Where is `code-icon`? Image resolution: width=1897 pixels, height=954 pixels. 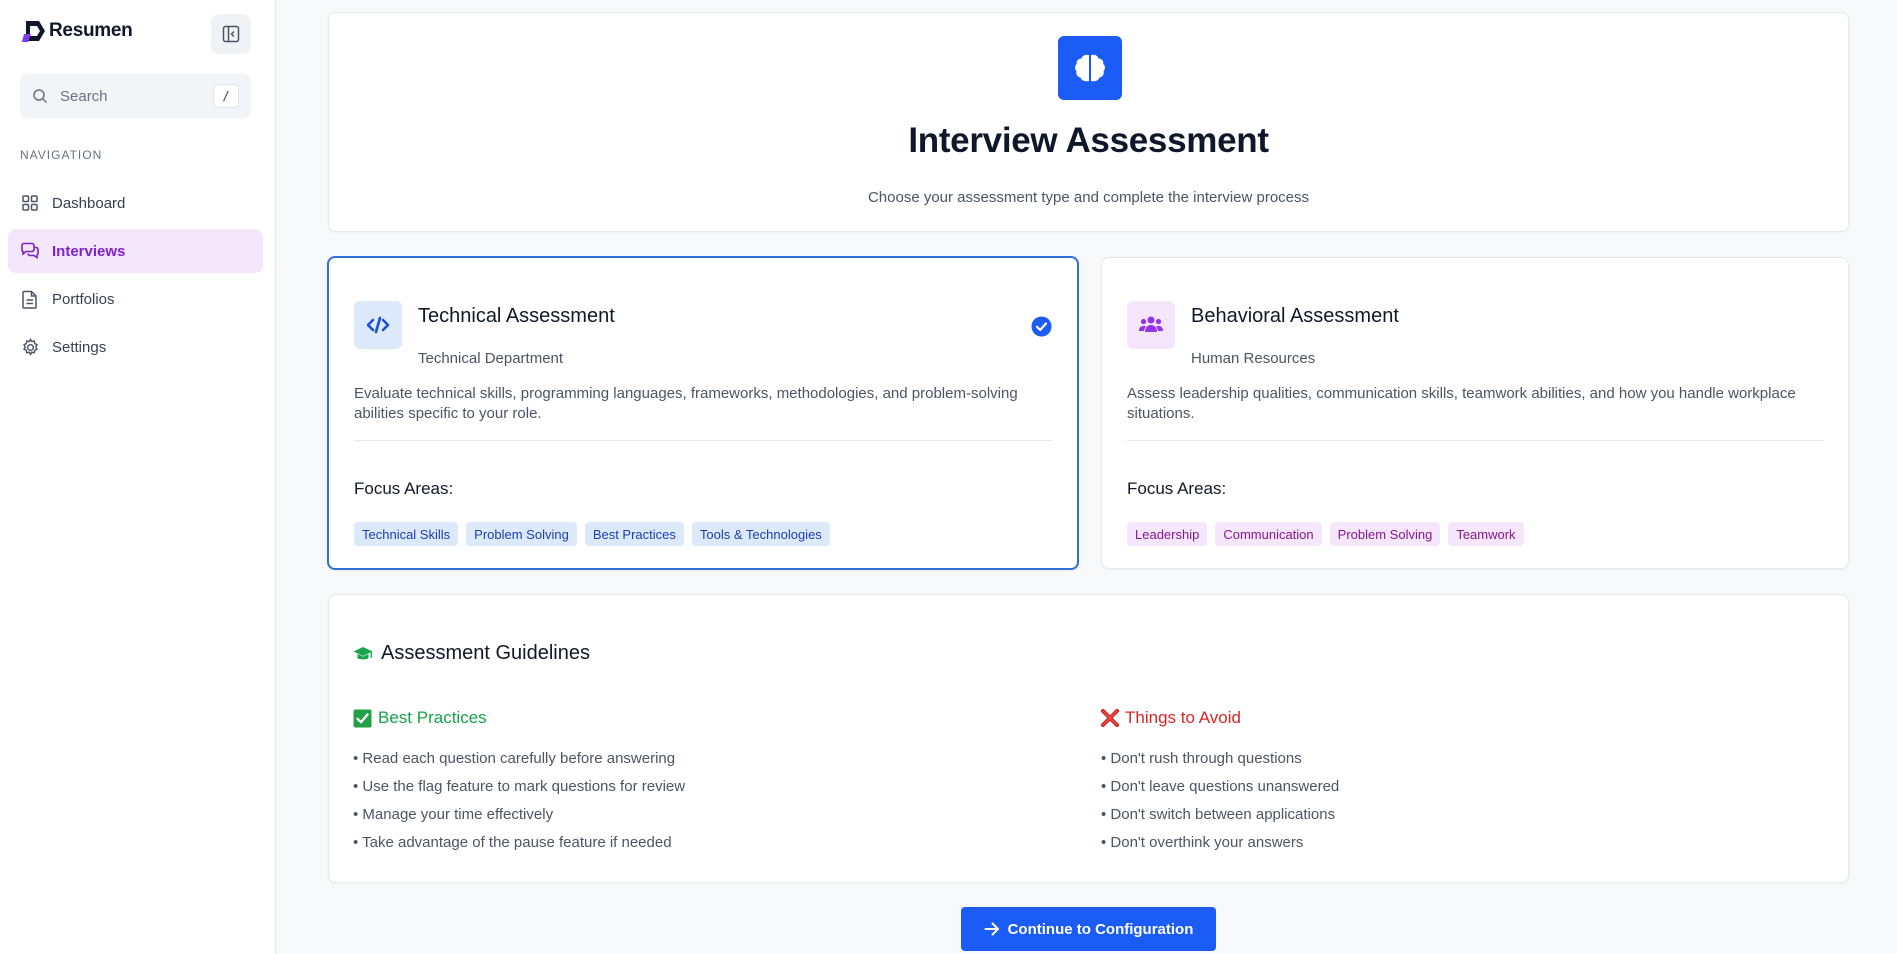
code-icon is located at coordinates (378, 325).